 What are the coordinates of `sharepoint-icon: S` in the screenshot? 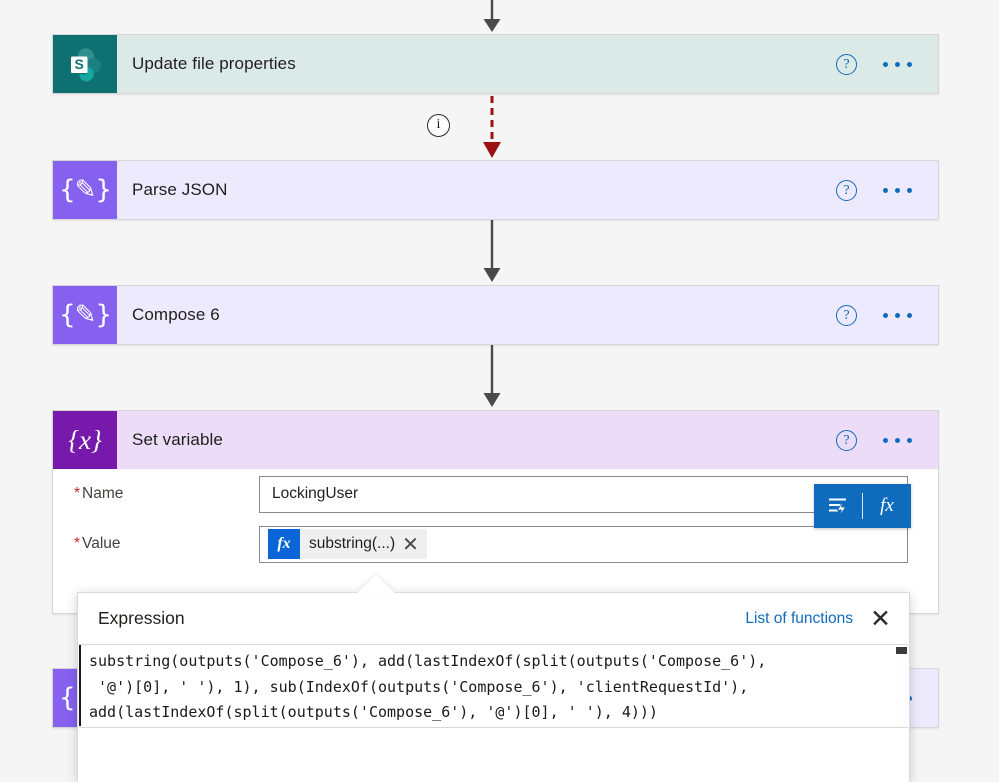 It's located at (85, 64).